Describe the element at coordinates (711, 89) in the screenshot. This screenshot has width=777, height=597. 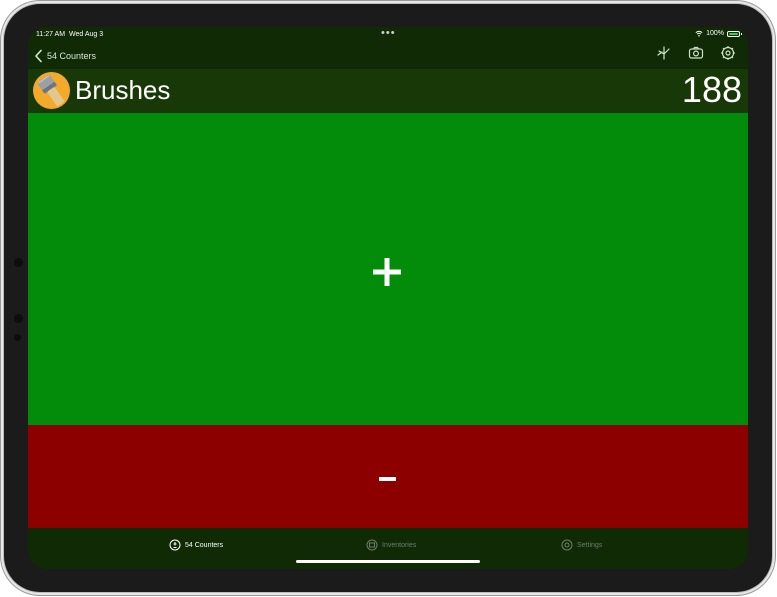
I see `counter-value: 188` at that location.